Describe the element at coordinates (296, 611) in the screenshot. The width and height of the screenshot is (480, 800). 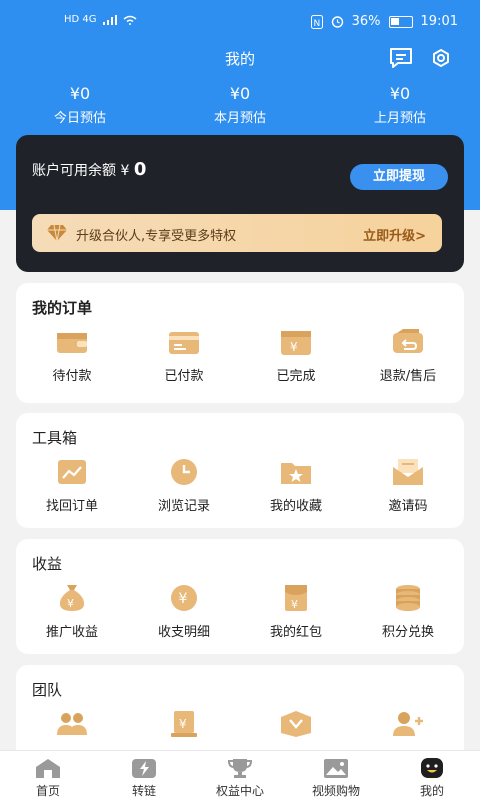
I see `earning-red-packet: ¥ 我的红包` at that location.